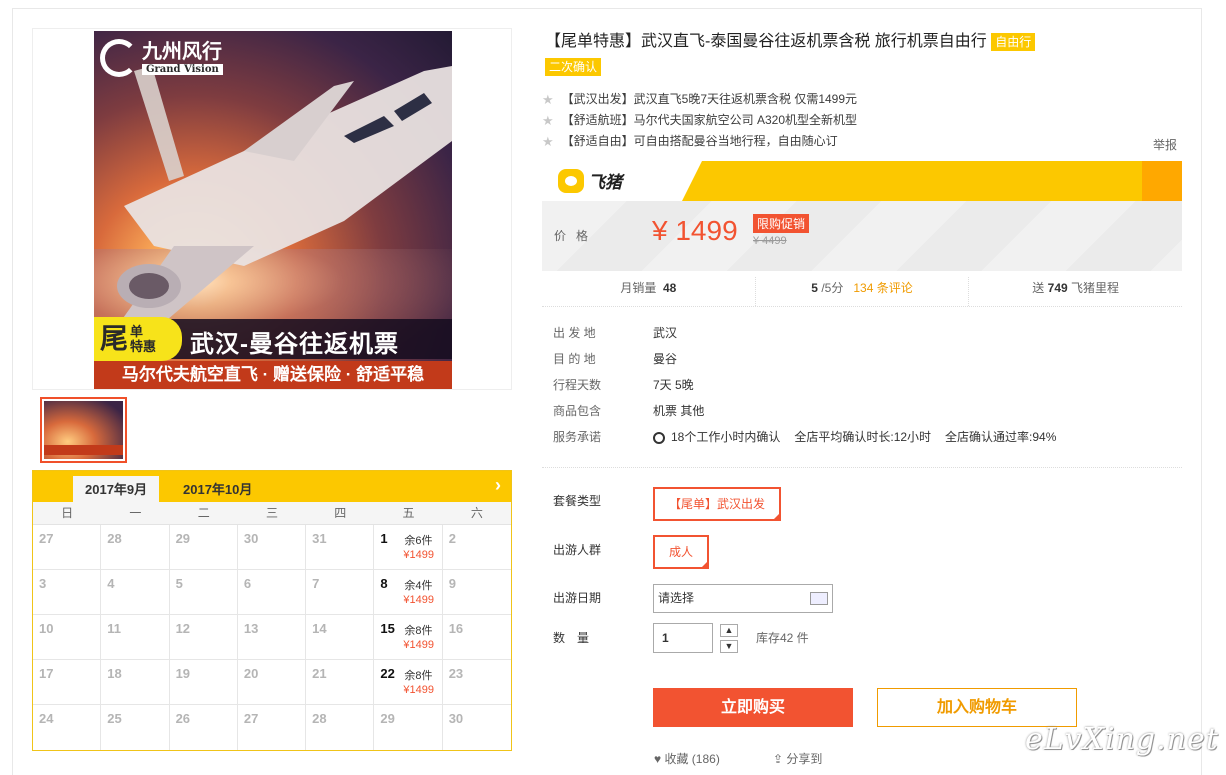 This screenshot has width=1226, height=775. I want to click on watermark: eLvXing.net, so click(1122, 739).